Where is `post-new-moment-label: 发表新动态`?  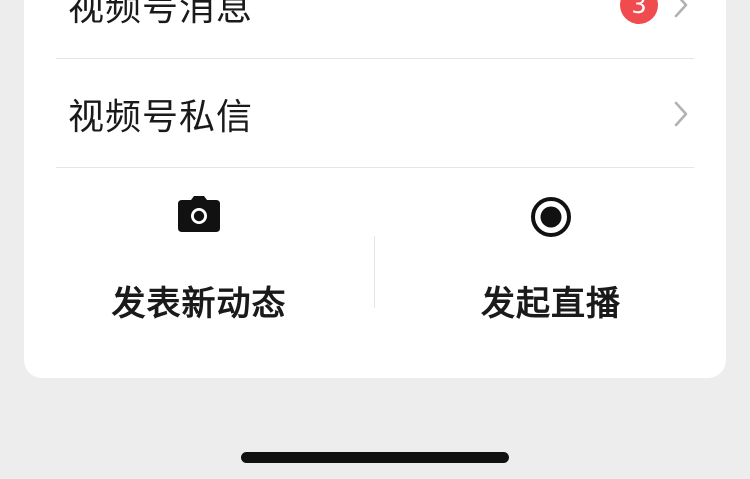 post-new-moment-label: 发表新动态 is located at coordinates (199, 304).